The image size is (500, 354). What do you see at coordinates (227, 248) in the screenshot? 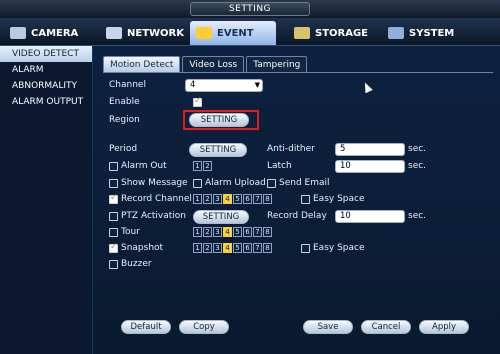
I see `snapshot-channel-4: 4` at bounding box center [227, 248].